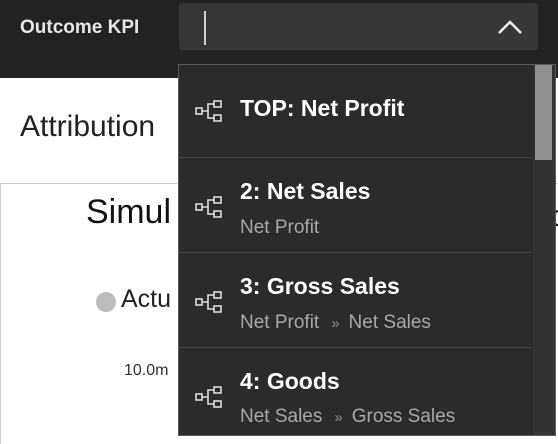 The height and width of the screenshot is (444, 558). Describe the element at coordinates (88, 126) in the screenshot. I see `attribution-heading: Attribution` at that location.